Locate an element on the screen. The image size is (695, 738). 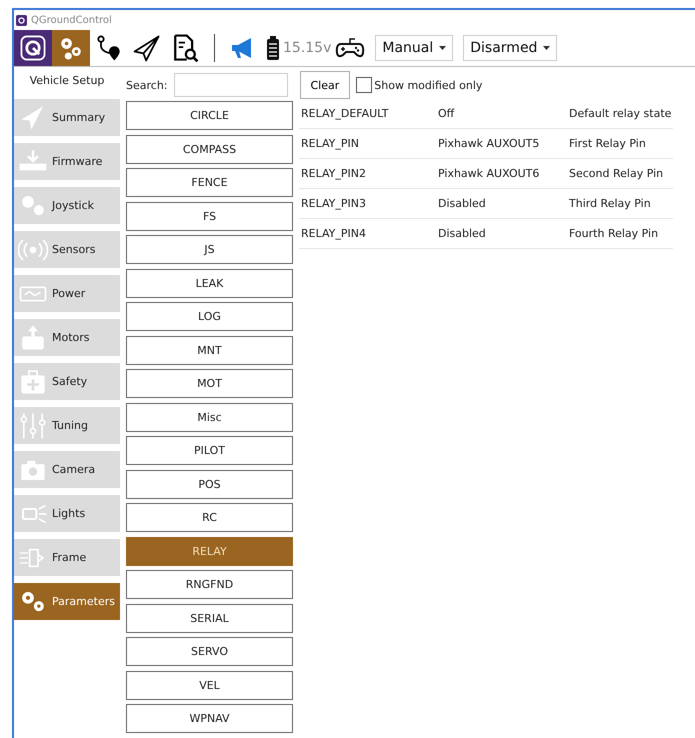
sidebar-item: Frame is located at coordinates (67, 557).